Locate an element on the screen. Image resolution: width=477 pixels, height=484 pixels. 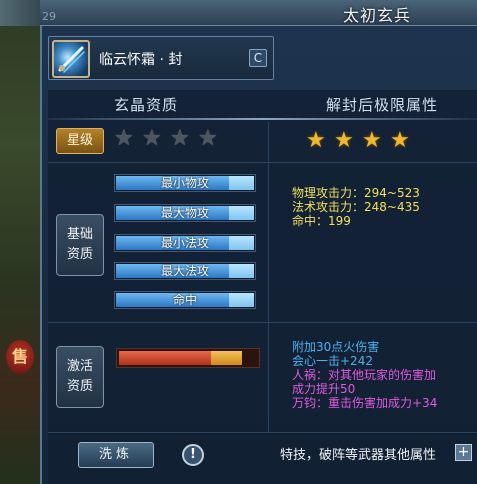
window-title: 太初玄兵 is located at coordinates (376, 15).